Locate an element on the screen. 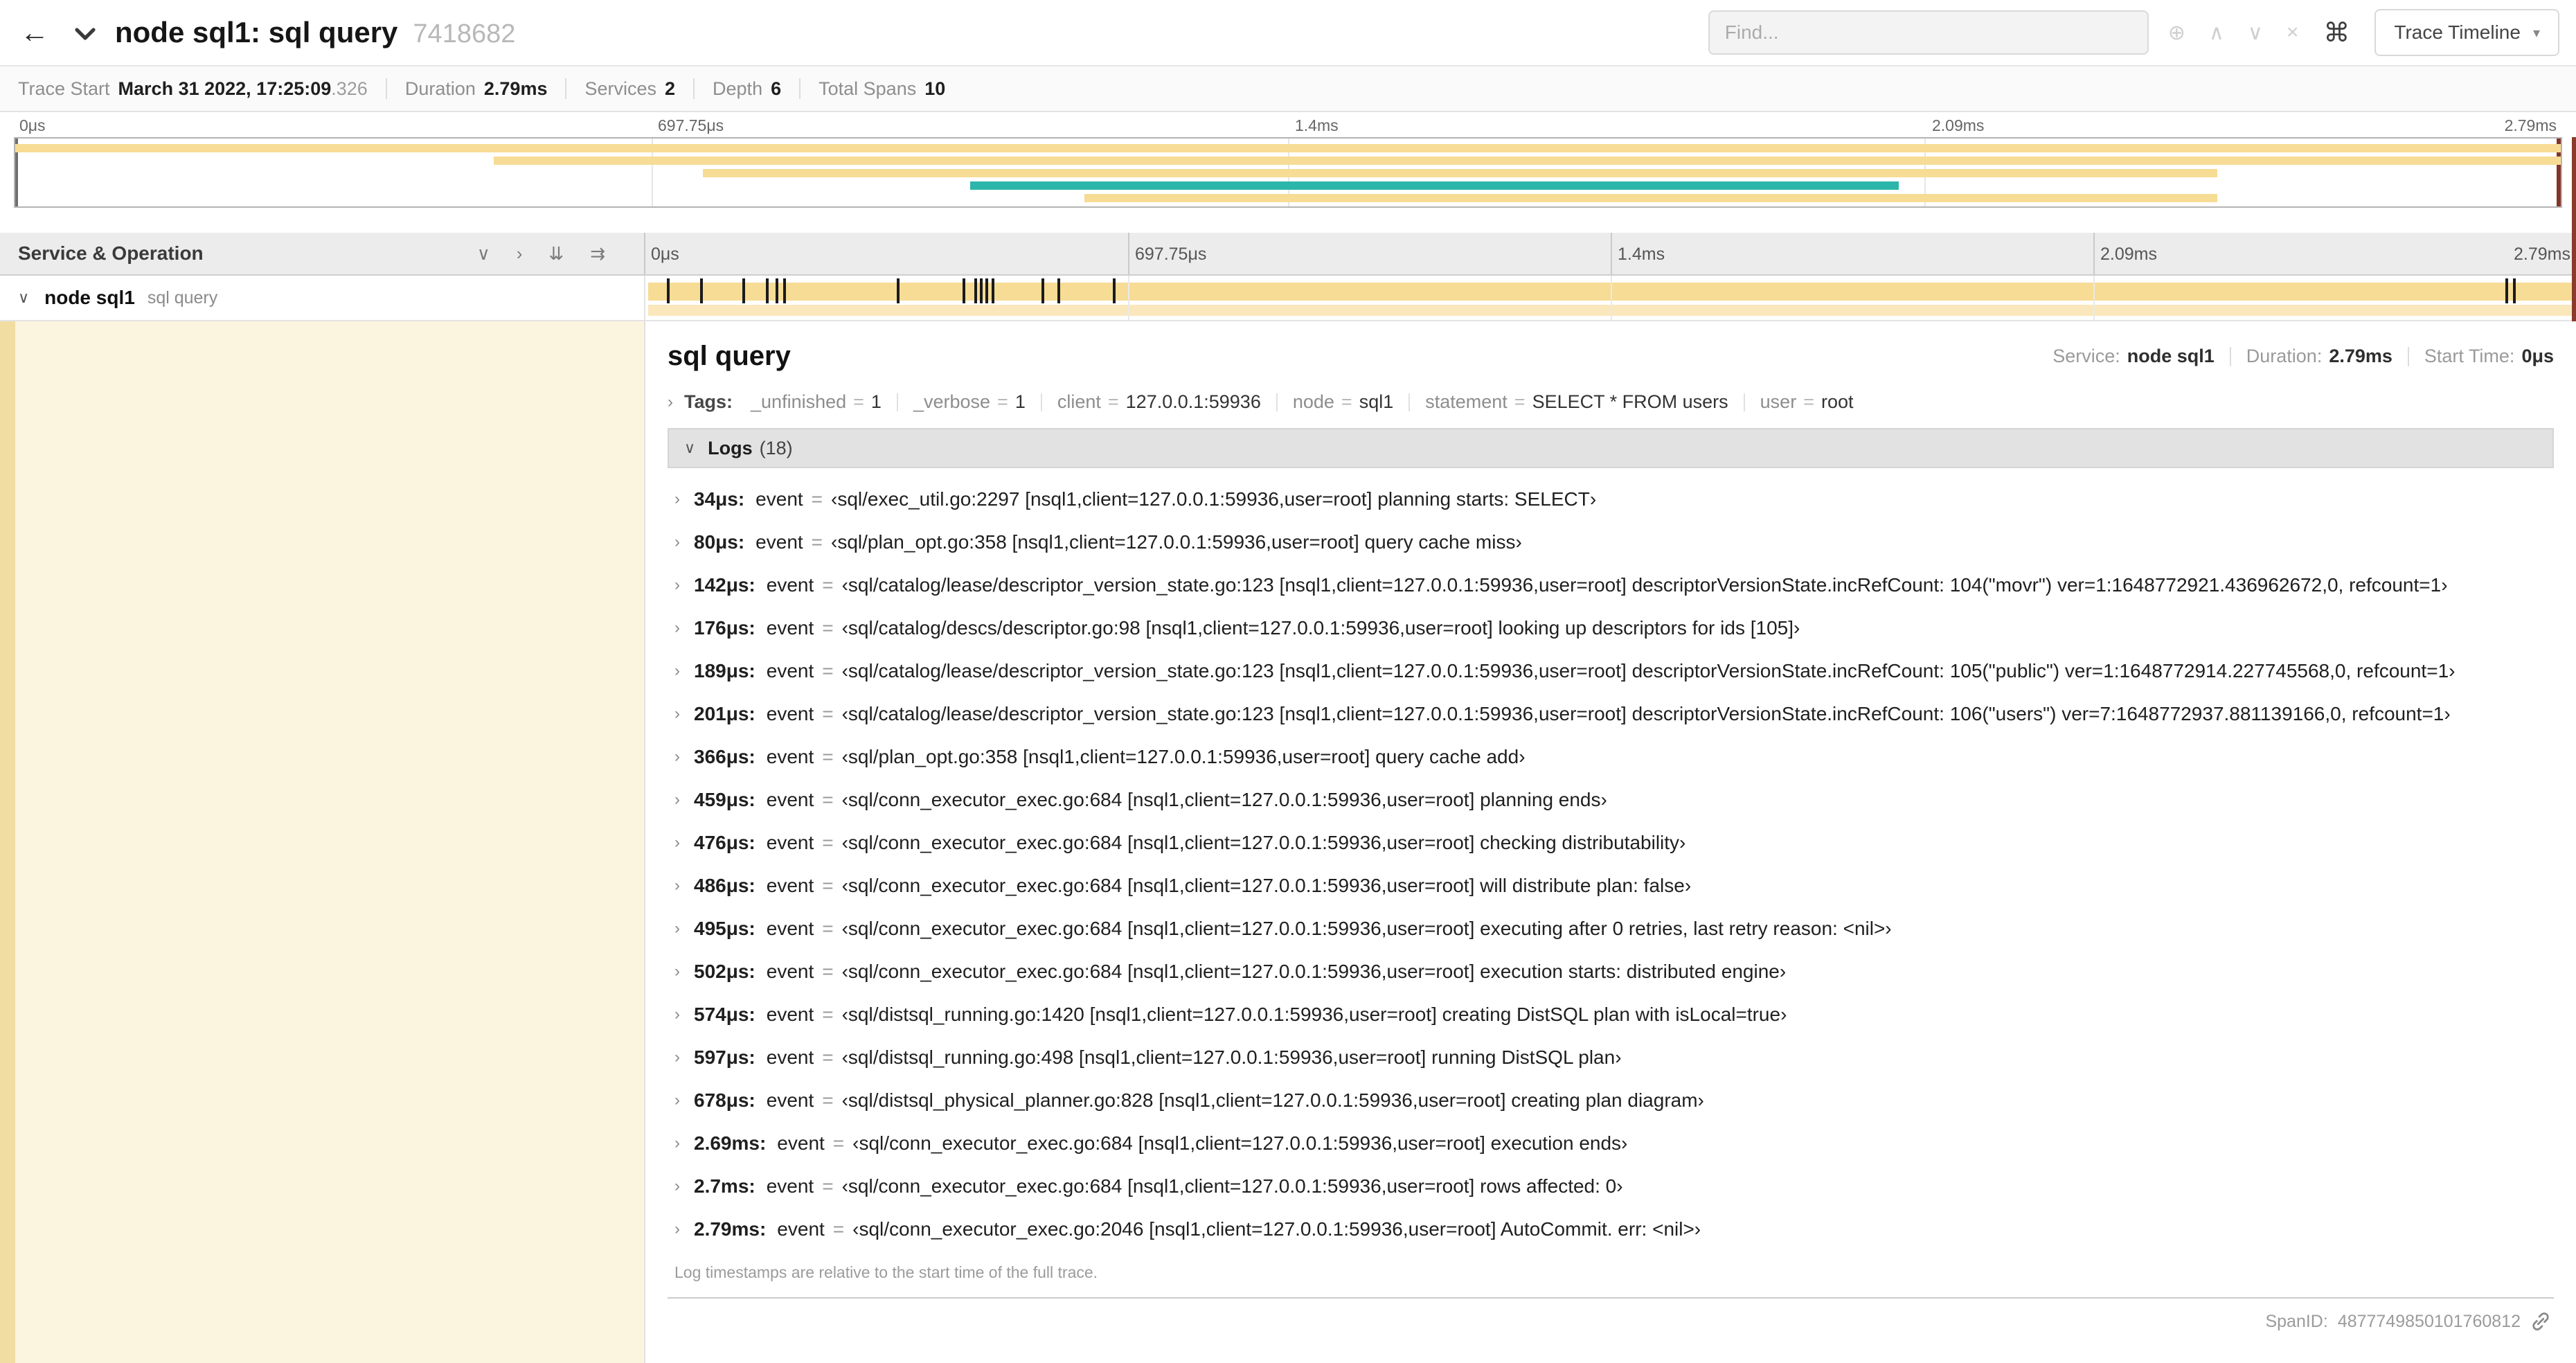 This screenshot has height=1363, width=2576. minimap-time-axis: 0μs 697.75μs 1.4ms 2.09ms 2.79ms is located at coordinates (1288, 127).